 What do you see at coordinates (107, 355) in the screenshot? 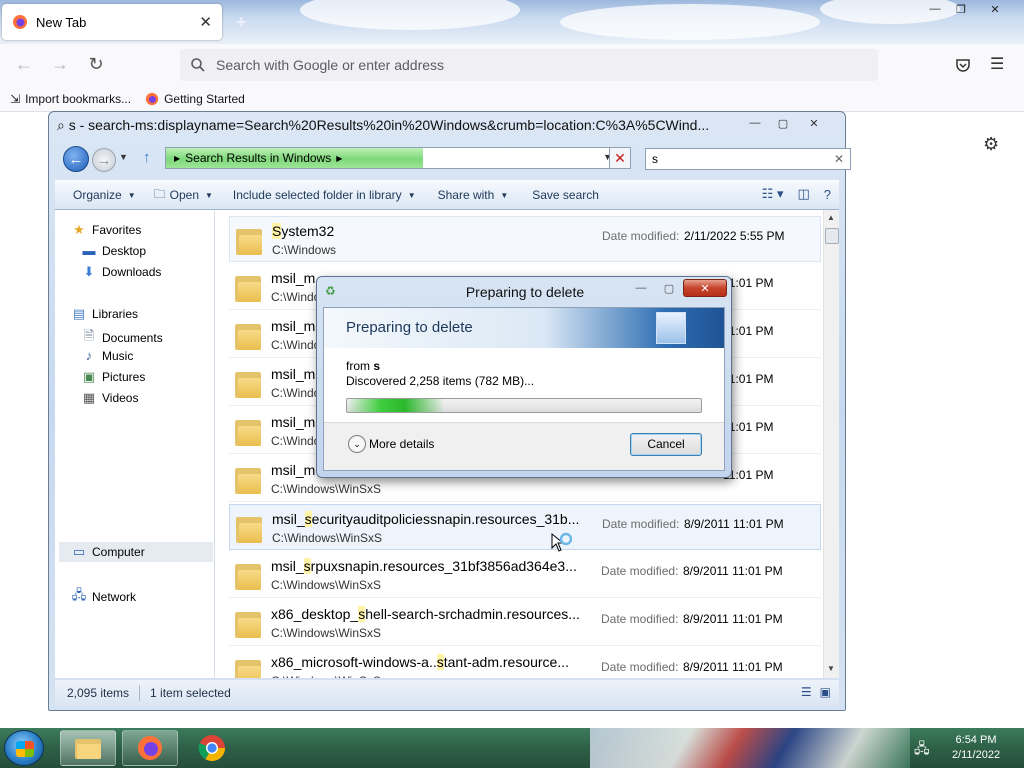
I see `nav-music: ♪ Music` at bounding box center [107, 355].